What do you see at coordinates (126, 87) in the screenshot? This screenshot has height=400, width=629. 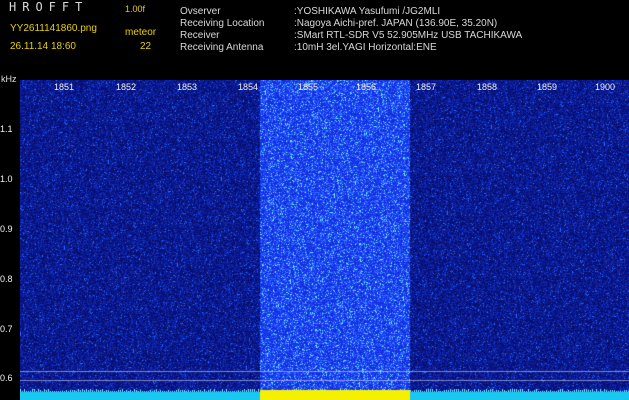 I see `time-tick: 1852` at bounding box center [126, 87].